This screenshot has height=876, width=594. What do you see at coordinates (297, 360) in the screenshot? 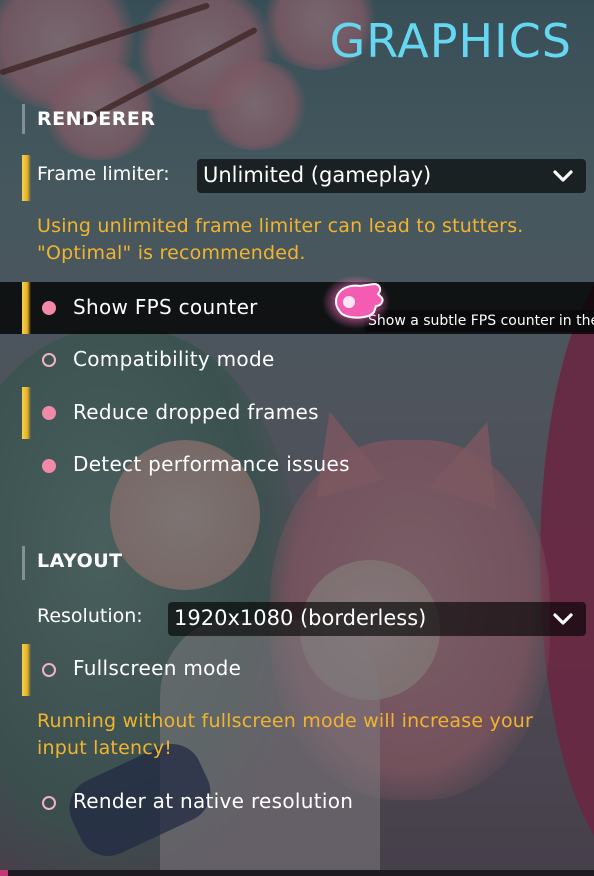
I see `option-compatibility-mode: Compatibility mode` at bounding box center [297, 360].